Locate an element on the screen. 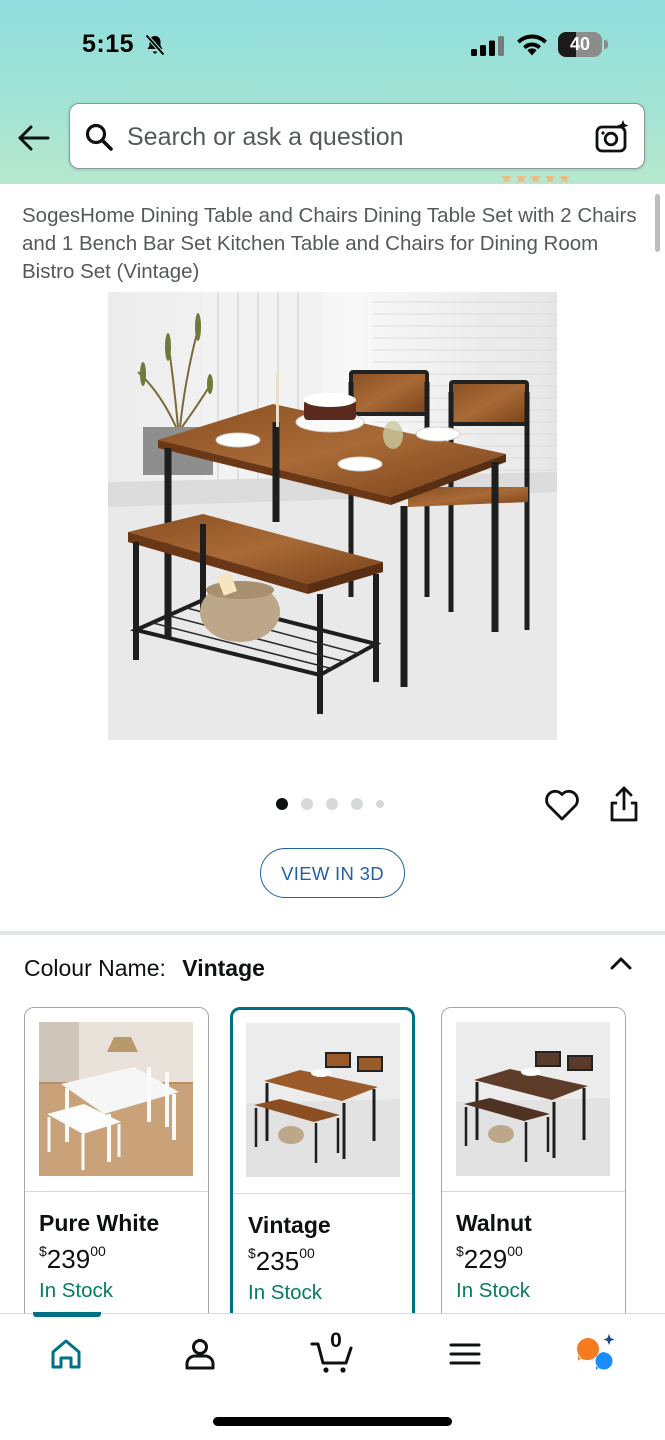 The height and width of the screenshot is (1440, 665). search-icon is located at coordinates (99, 137).